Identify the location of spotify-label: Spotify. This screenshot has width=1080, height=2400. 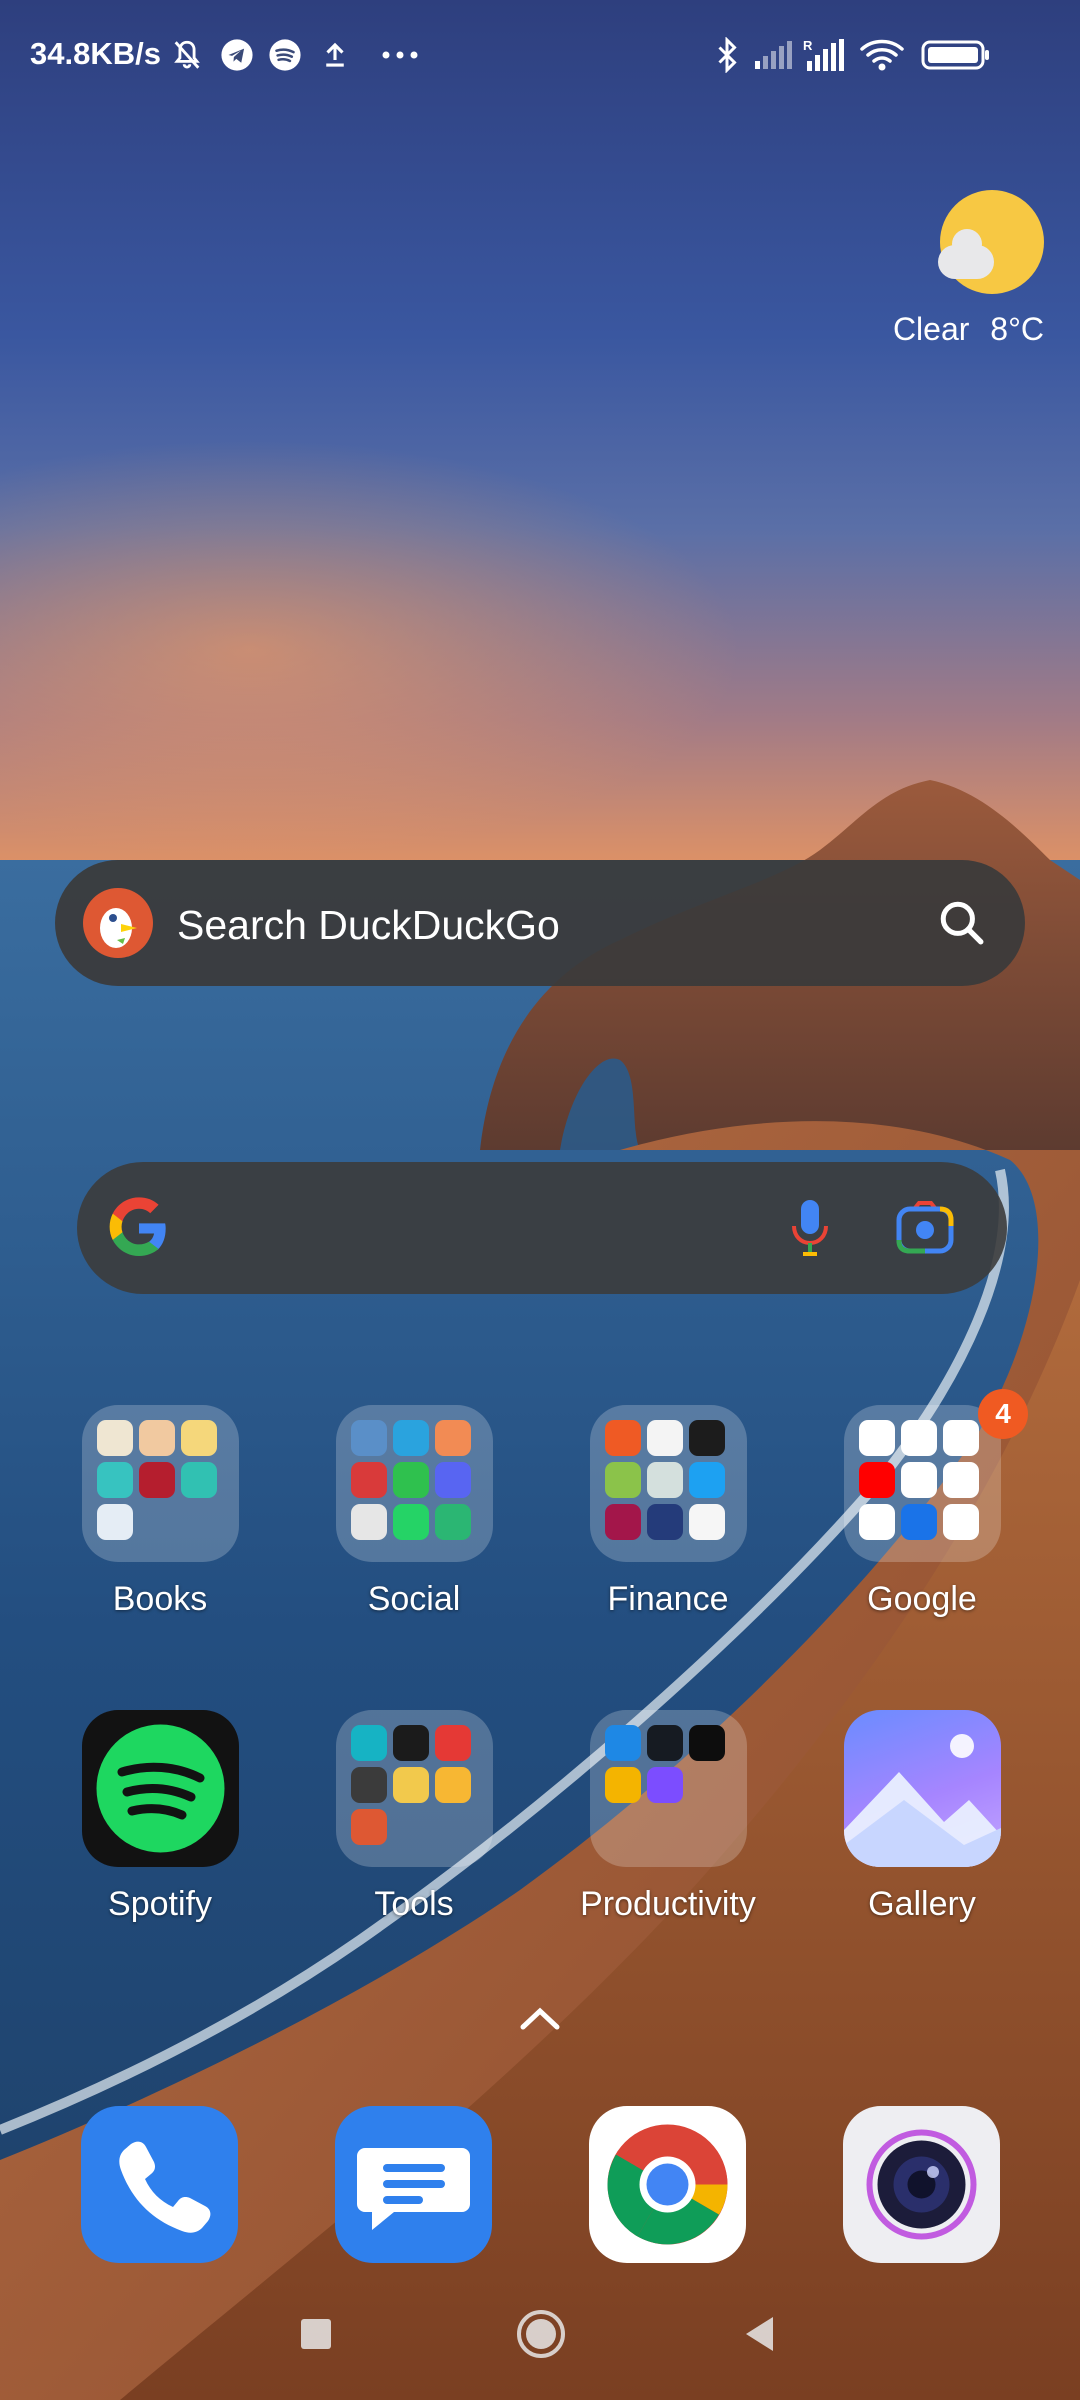
(160, 1904).